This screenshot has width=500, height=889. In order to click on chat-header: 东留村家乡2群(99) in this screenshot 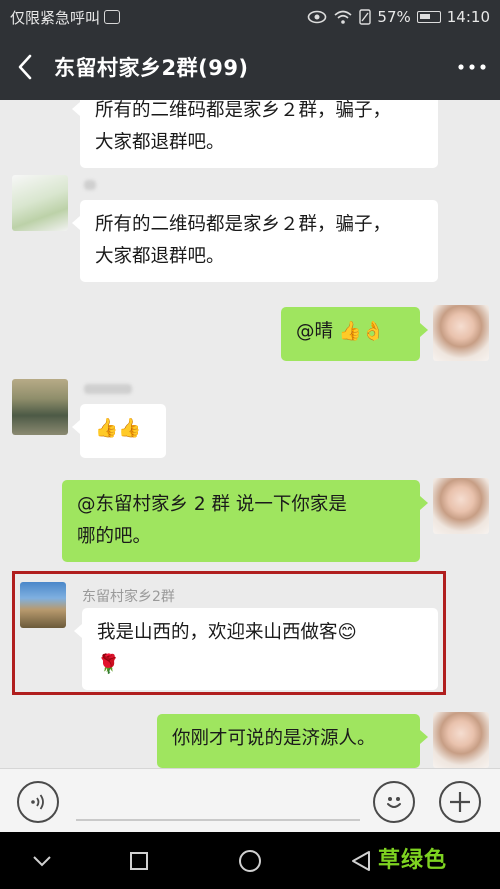, I will do `click(250, 67)`.